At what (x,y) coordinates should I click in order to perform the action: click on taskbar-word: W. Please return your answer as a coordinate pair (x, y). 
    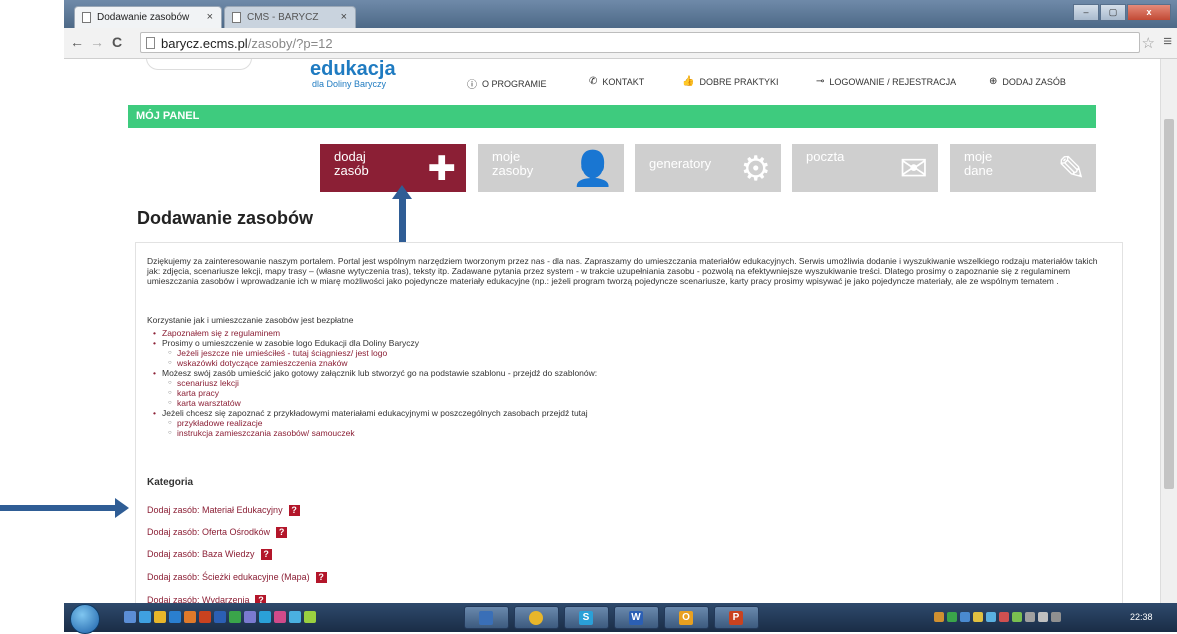
    Looking at the image, I should click on (636, 617).